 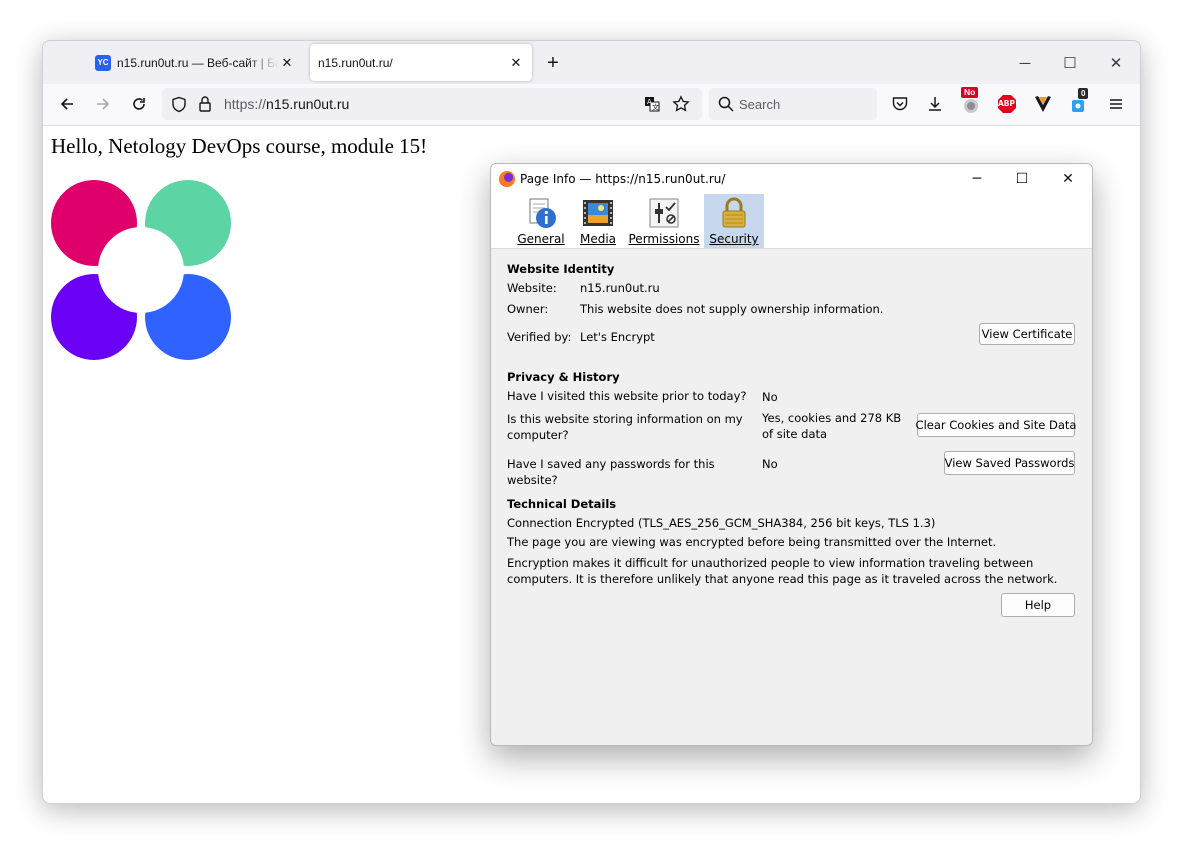 I want to click on app-menu-button, so click(x=1116, y=104).